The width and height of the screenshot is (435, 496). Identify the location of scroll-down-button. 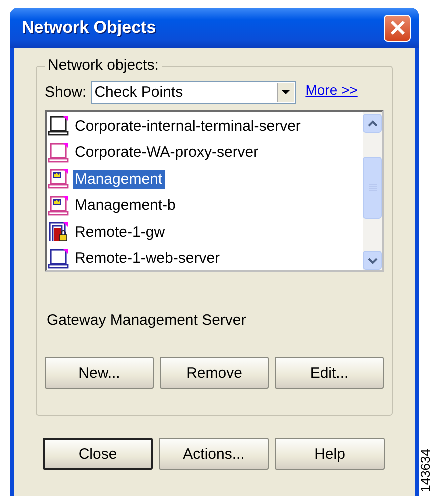
(372, 260).